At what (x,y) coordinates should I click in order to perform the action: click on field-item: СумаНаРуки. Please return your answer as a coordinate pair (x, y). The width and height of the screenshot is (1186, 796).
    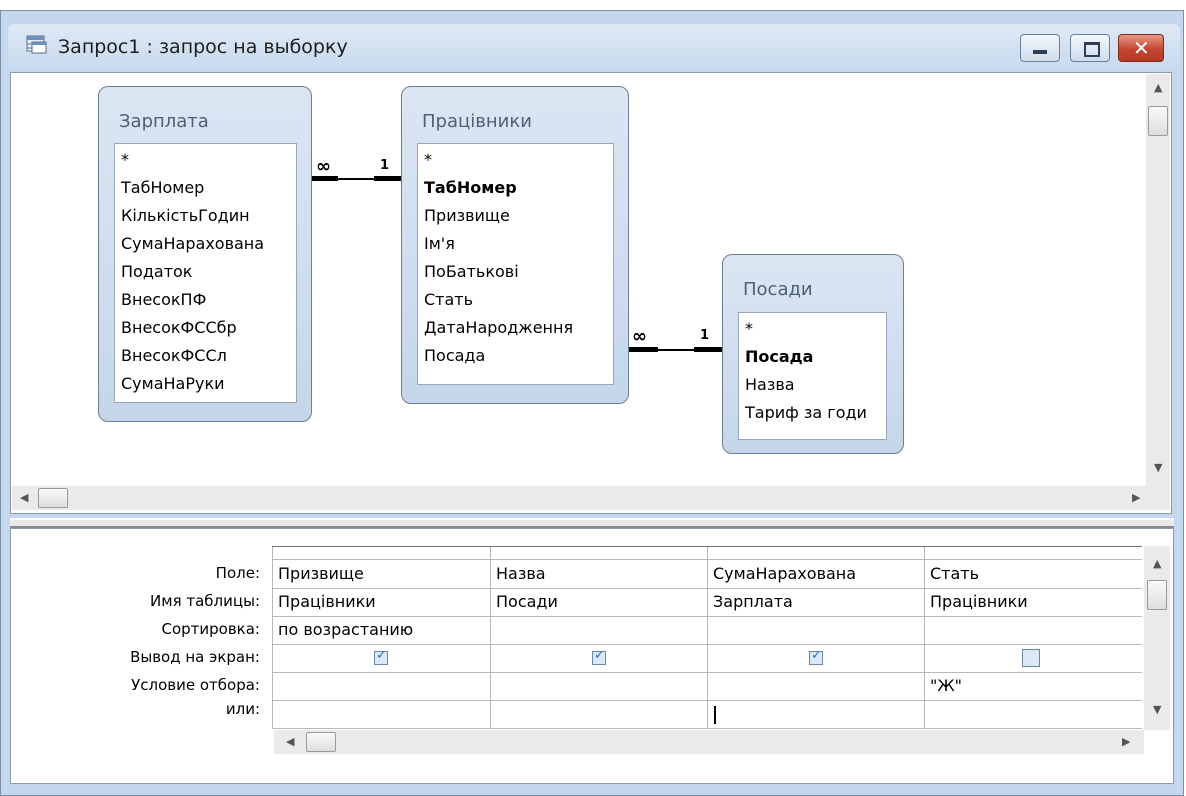
    Looking at the image, I should click on (173, 383).